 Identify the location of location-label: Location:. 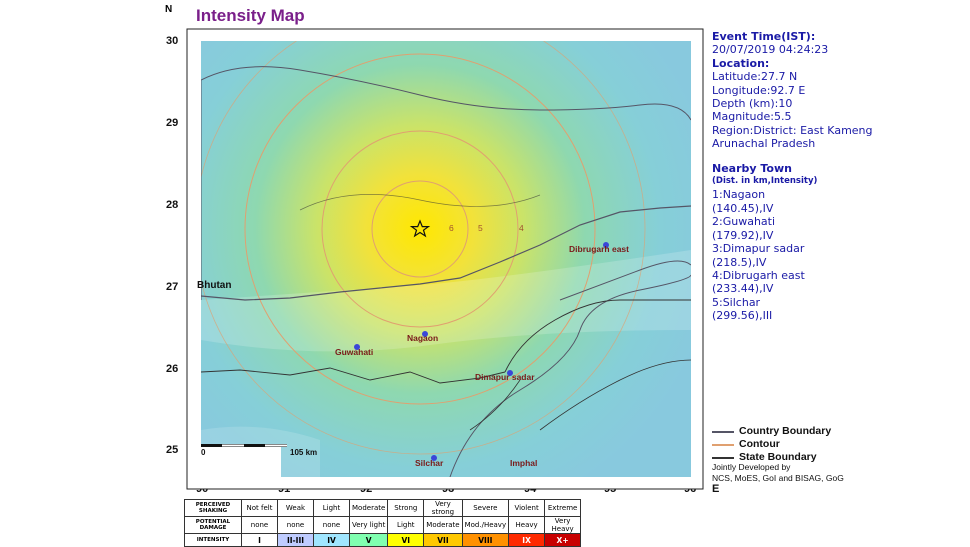
(741, 63).